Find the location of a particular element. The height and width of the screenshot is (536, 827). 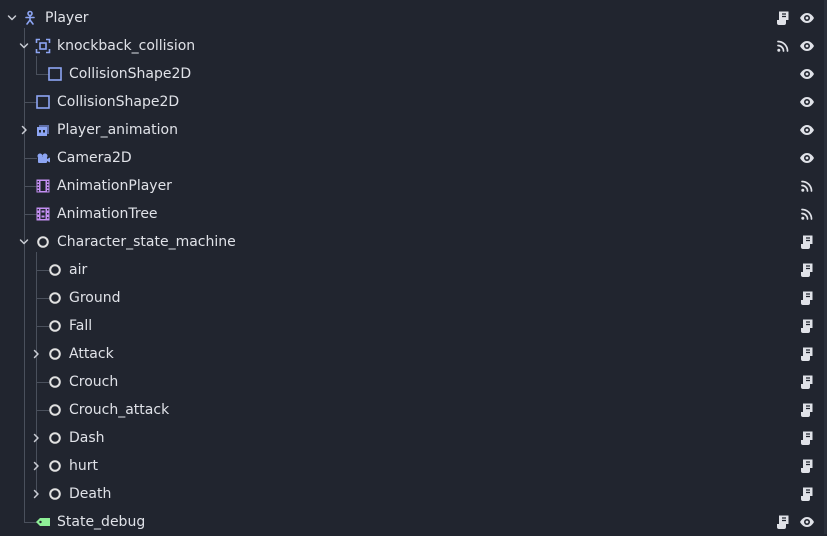

node-label: Player_animation is located at coordinates (117, 130).